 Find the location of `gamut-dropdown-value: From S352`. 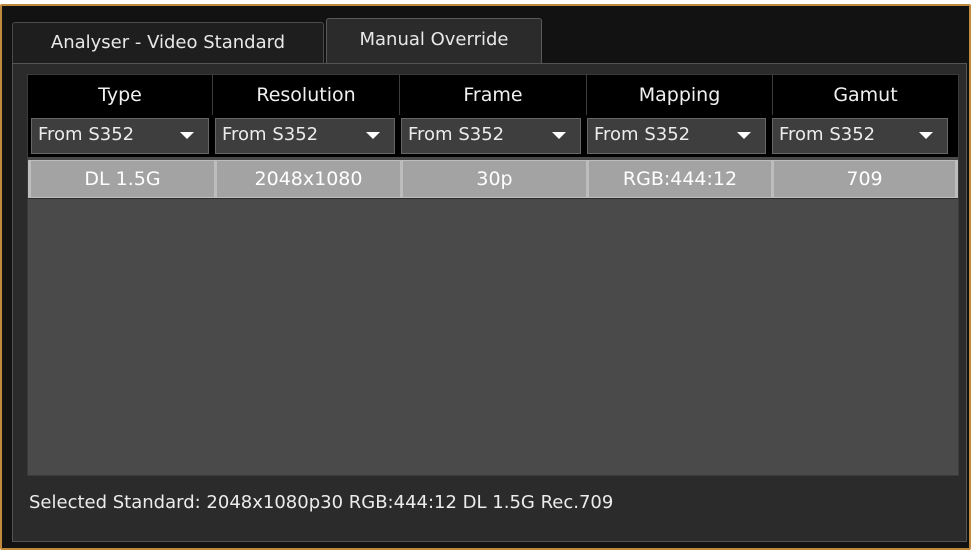

gamut-dropdown-value: From S352 is located at coordinates (827, 134).